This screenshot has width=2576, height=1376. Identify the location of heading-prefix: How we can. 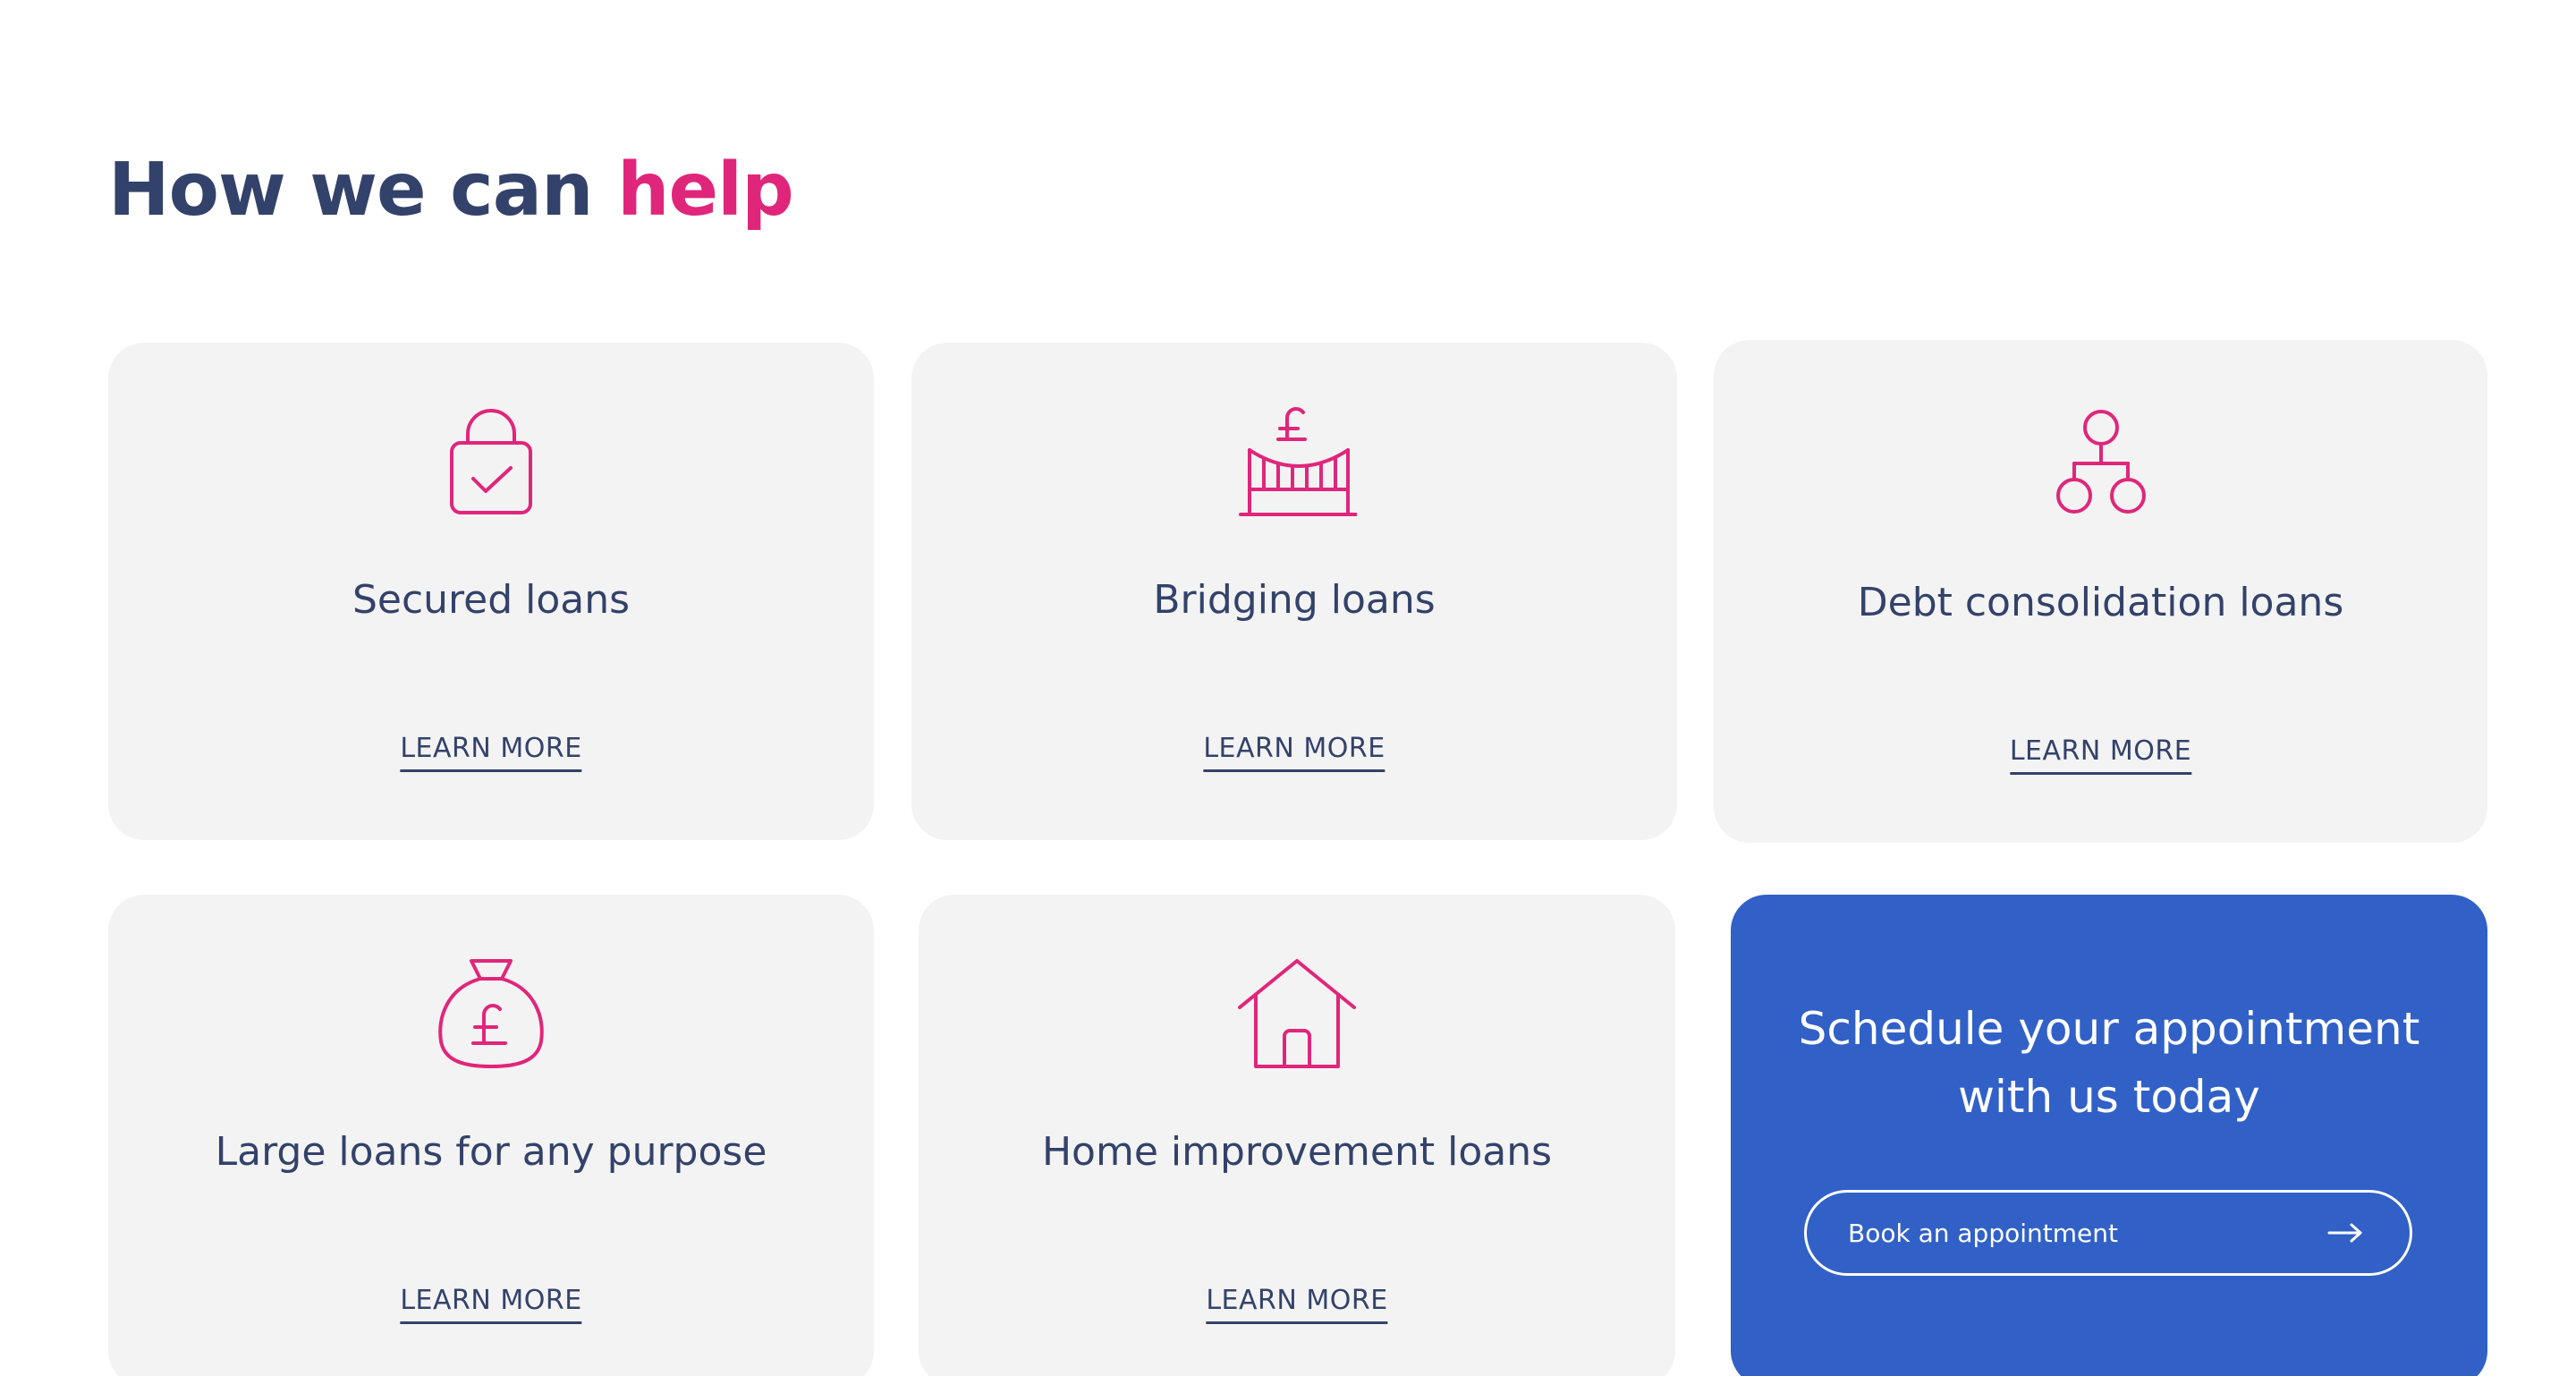
(350, 190).